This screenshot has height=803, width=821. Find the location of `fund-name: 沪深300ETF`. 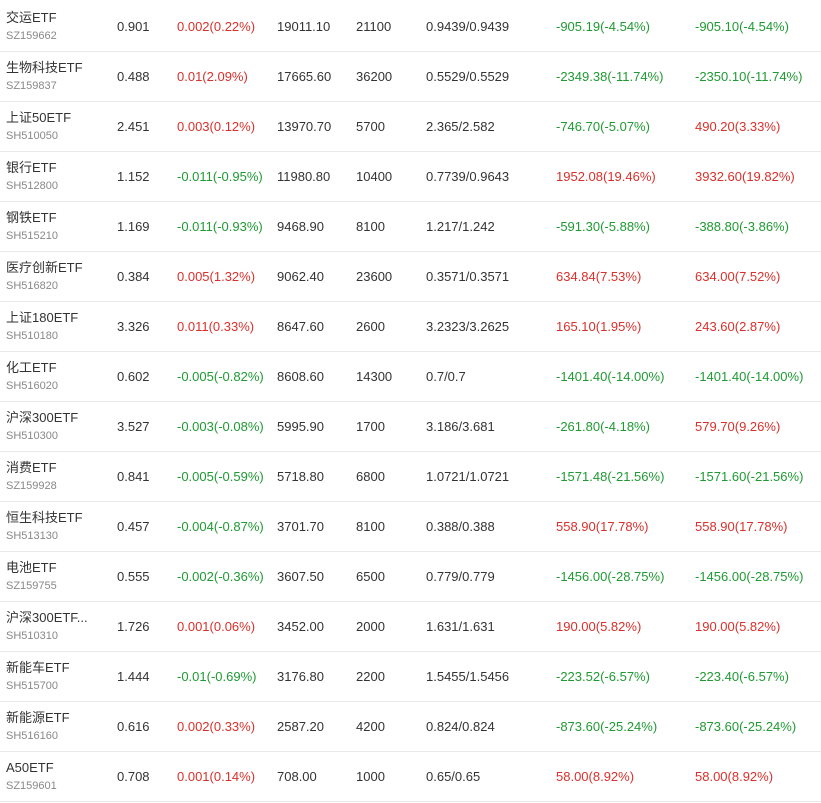

fund-name: 沪深300ETF is located at coordinates (52, 417).